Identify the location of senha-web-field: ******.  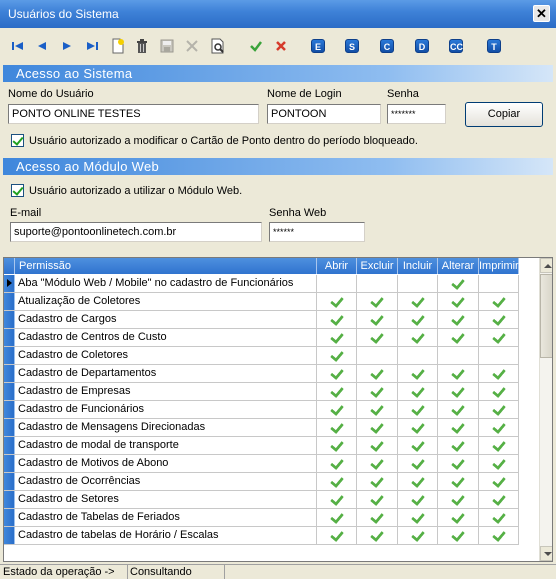
(317, 232).